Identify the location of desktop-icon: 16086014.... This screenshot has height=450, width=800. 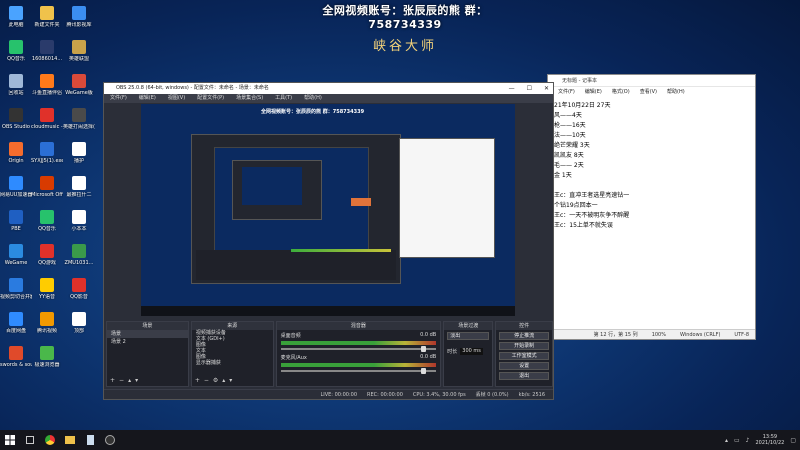
(47, 51).